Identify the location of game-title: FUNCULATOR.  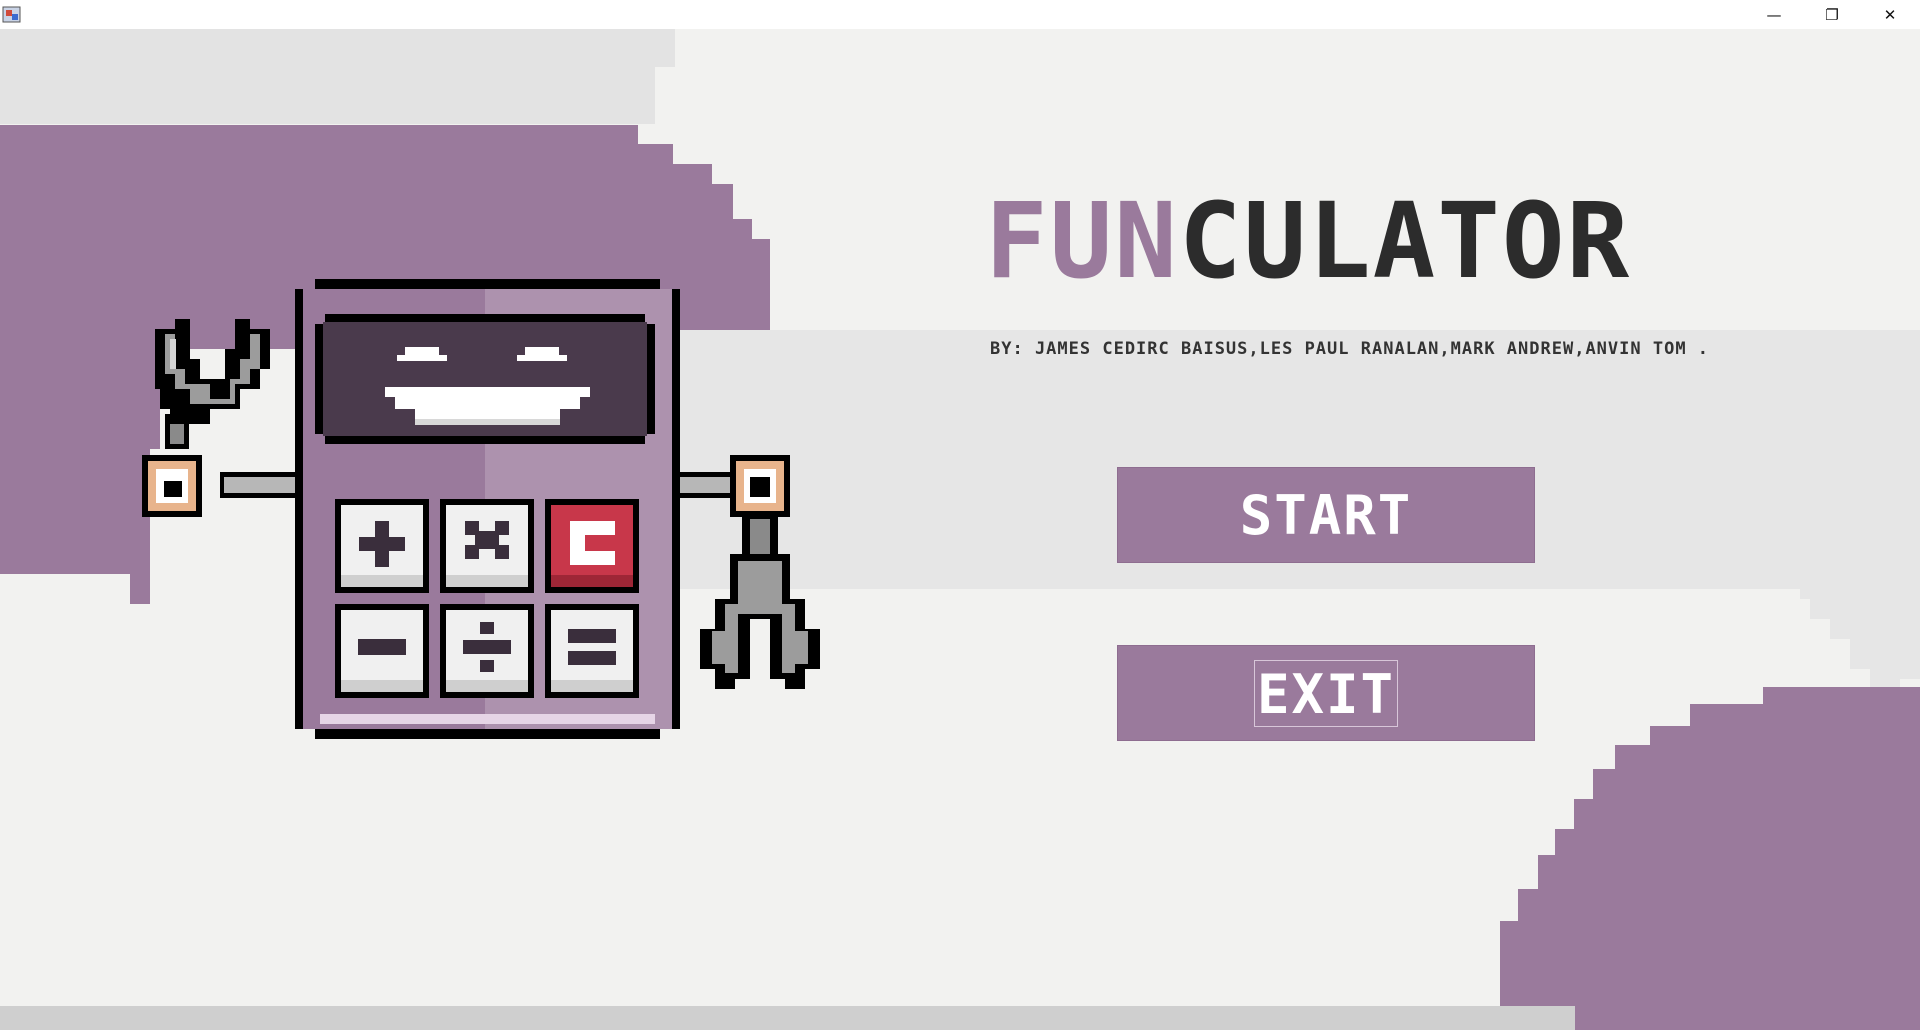
(1308, 241).